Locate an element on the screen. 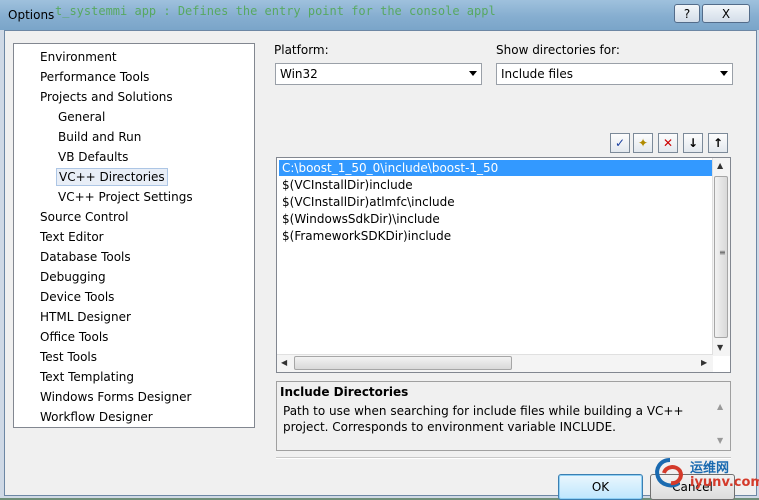 This screenshot has height=500, width=759. window-title: Options is located at coordinates (31, 15).